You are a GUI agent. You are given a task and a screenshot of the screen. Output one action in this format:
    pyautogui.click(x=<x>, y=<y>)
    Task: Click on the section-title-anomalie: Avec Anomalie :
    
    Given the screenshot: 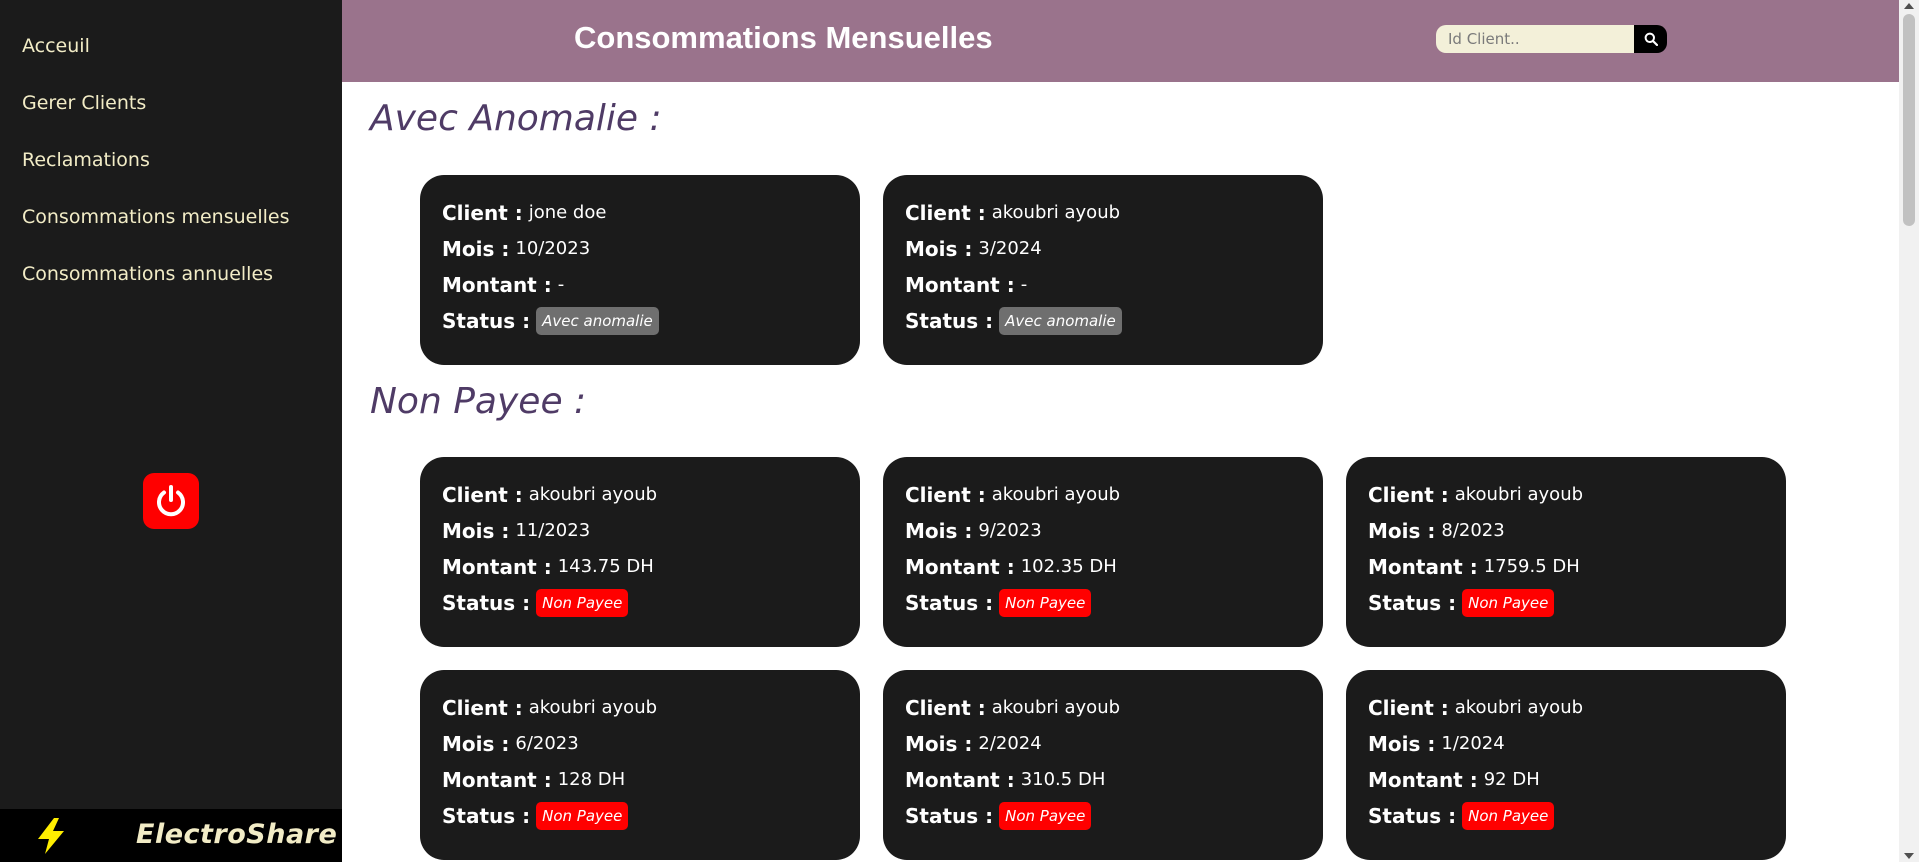 What is the action you would take?
    pyautogui.click(x=516, y=118)
    